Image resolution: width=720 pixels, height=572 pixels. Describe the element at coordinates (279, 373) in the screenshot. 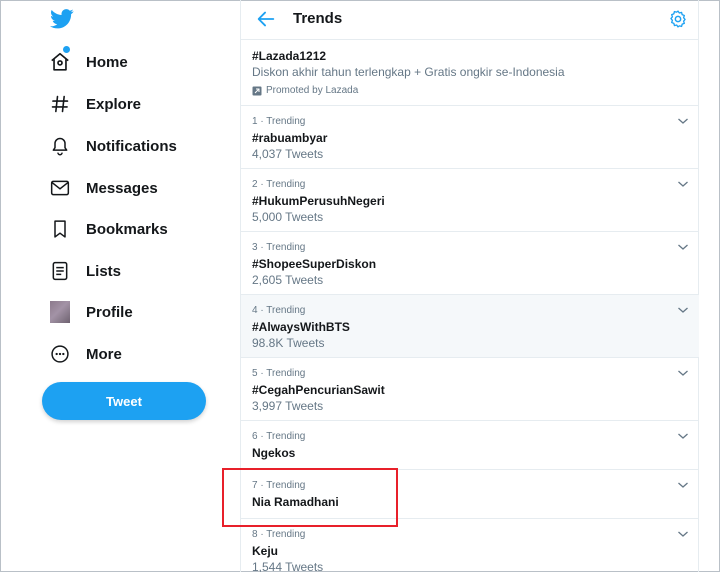

I see `trend-meta: 5 · Trending` at that location.